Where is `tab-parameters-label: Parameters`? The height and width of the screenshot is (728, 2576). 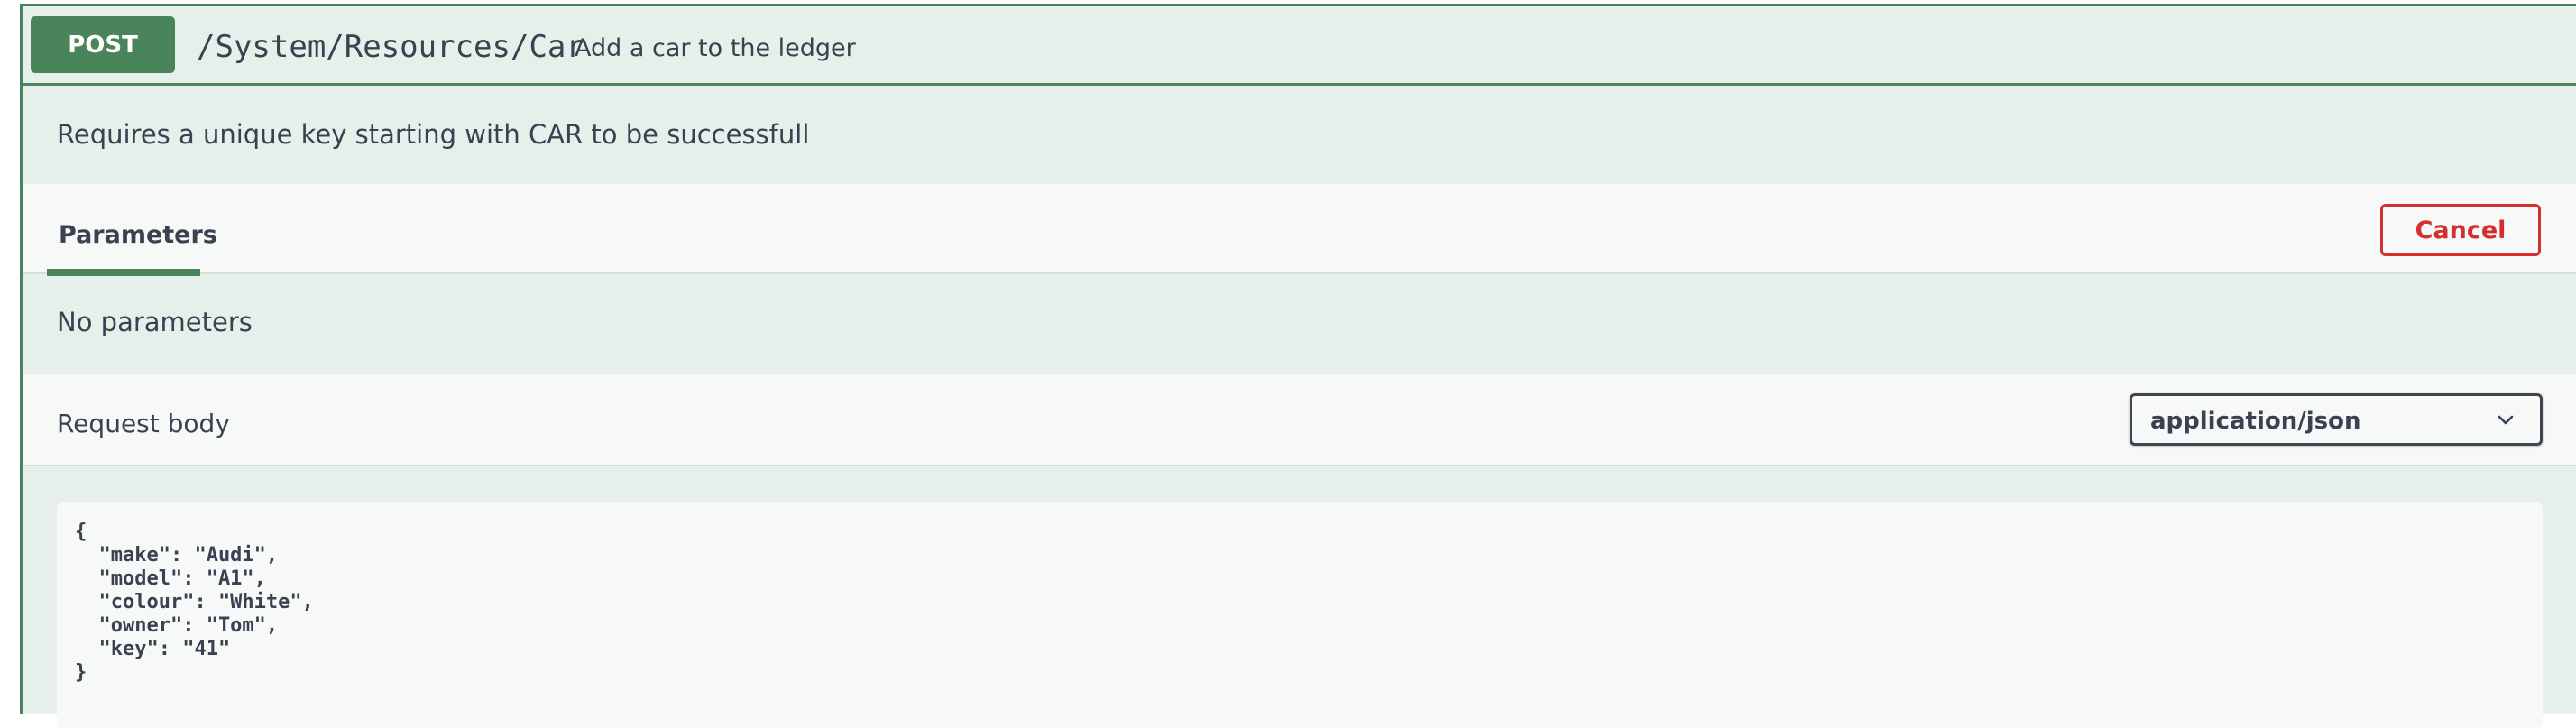 tab-parameters-label: Parameters is located at coordinates (138, 235).